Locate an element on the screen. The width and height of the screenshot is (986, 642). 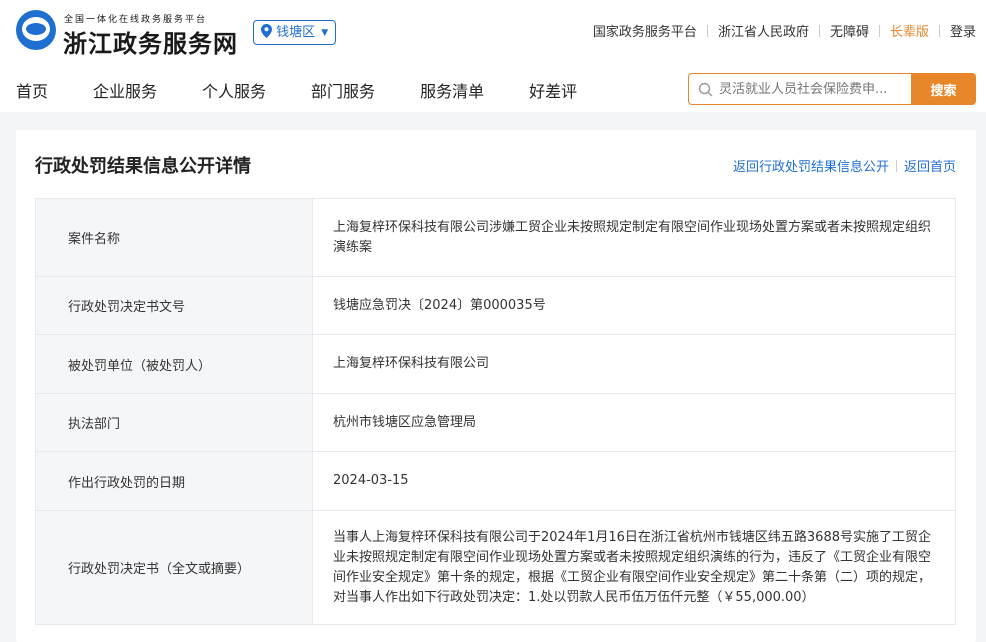
field-value: 上海复梓环保科技有限公司 is located at coordinates (634, 364).